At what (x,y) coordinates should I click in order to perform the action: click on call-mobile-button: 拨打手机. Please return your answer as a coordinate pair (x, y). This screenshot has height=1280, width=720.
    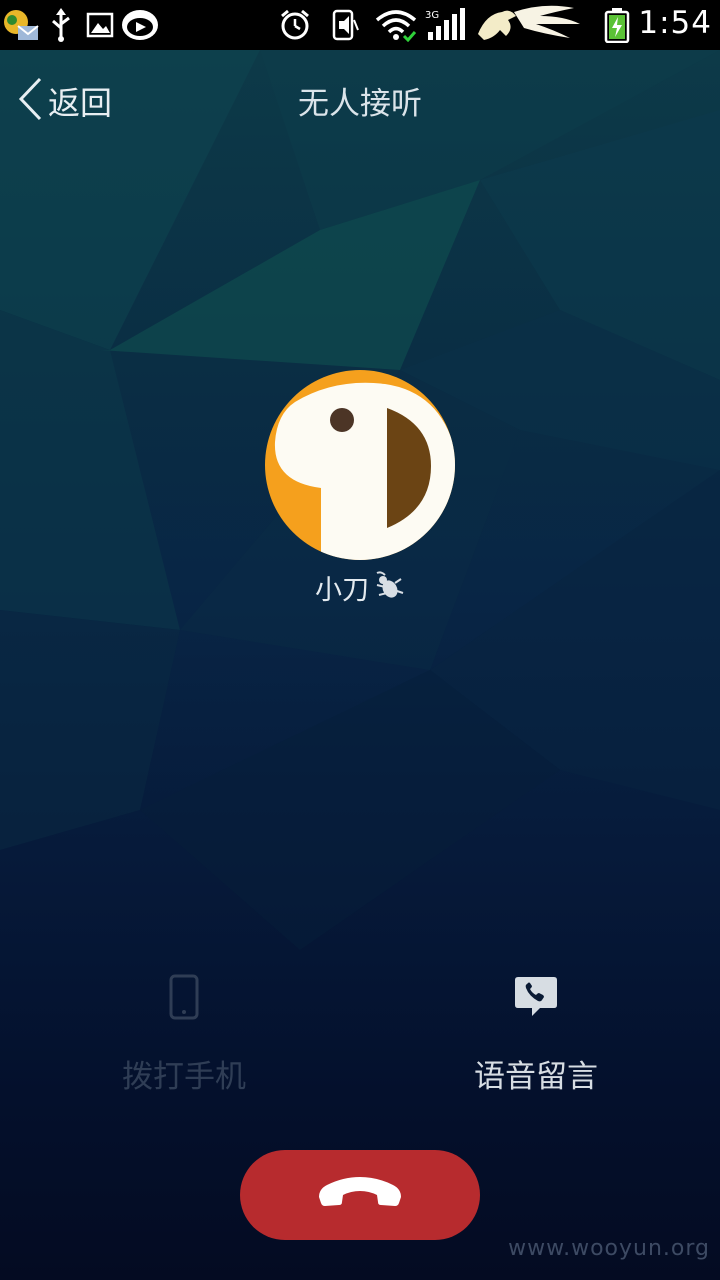
    Looking at the image, I should click on (184, 1035).